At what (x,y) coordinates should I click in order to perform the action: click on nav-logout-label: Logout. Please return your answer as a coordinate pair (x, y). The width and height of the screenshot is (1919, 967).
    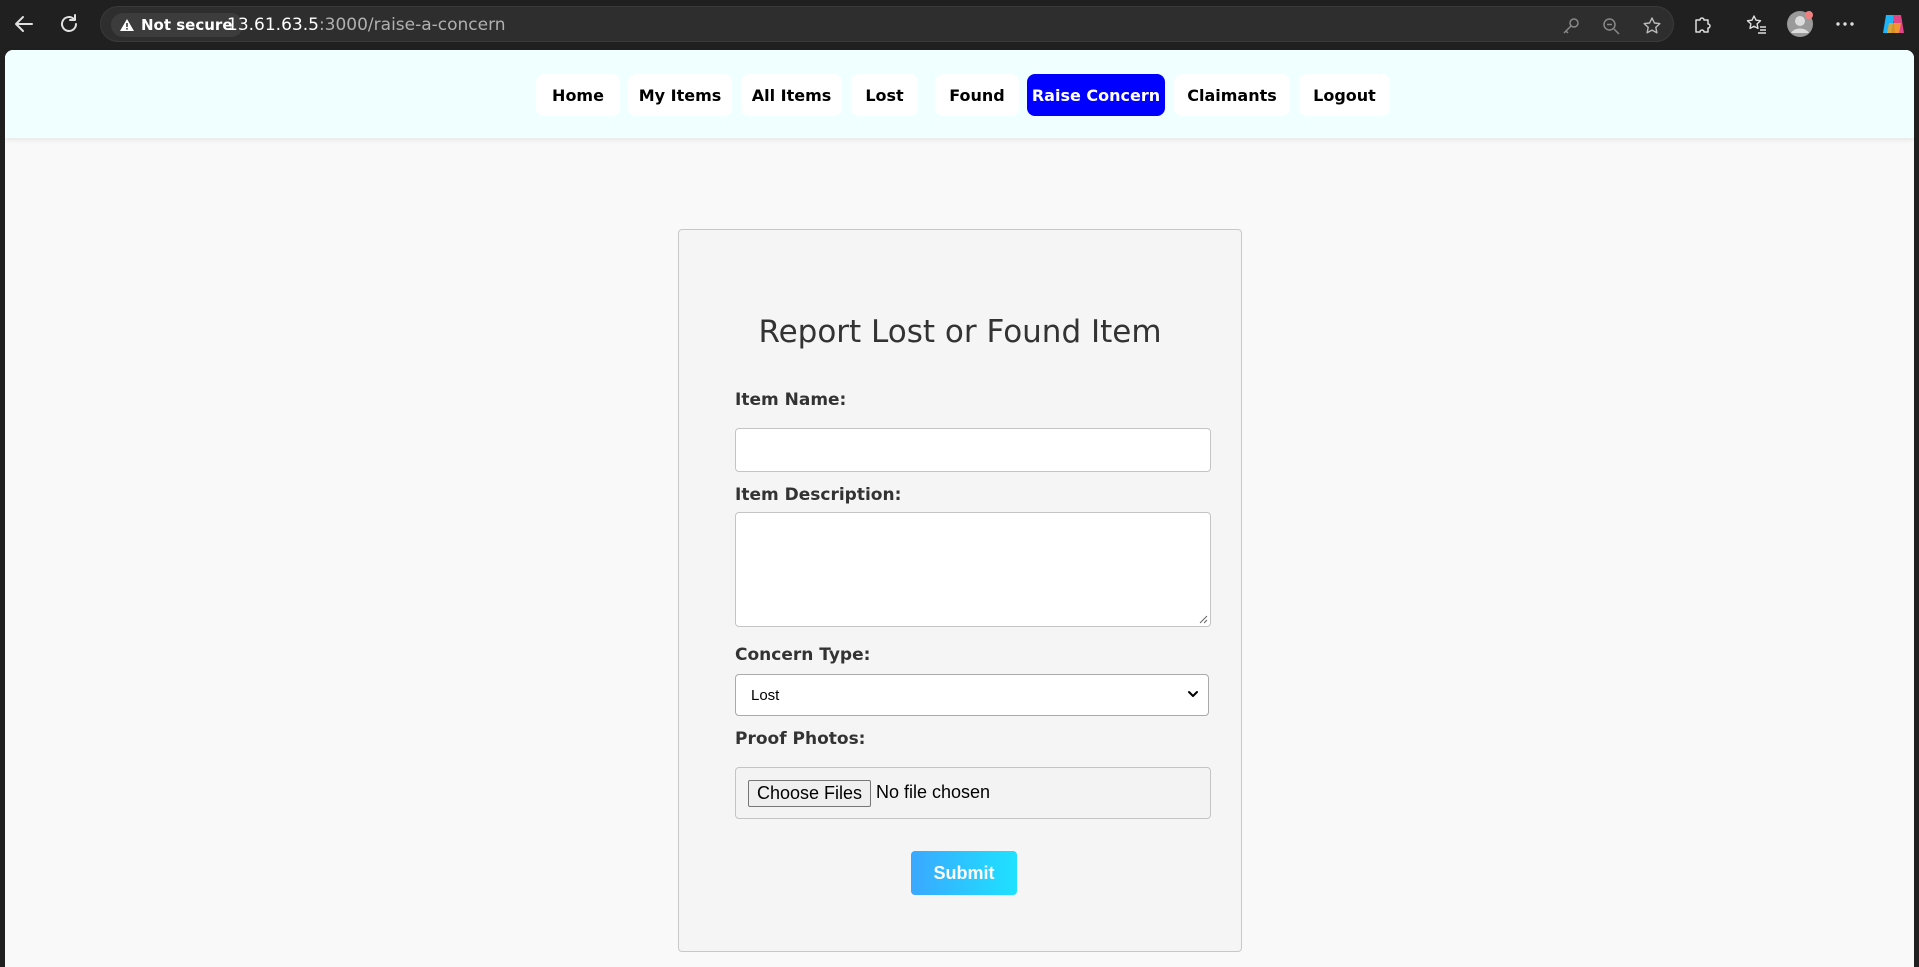
    Looking at the image, I should click on (1344, 95).